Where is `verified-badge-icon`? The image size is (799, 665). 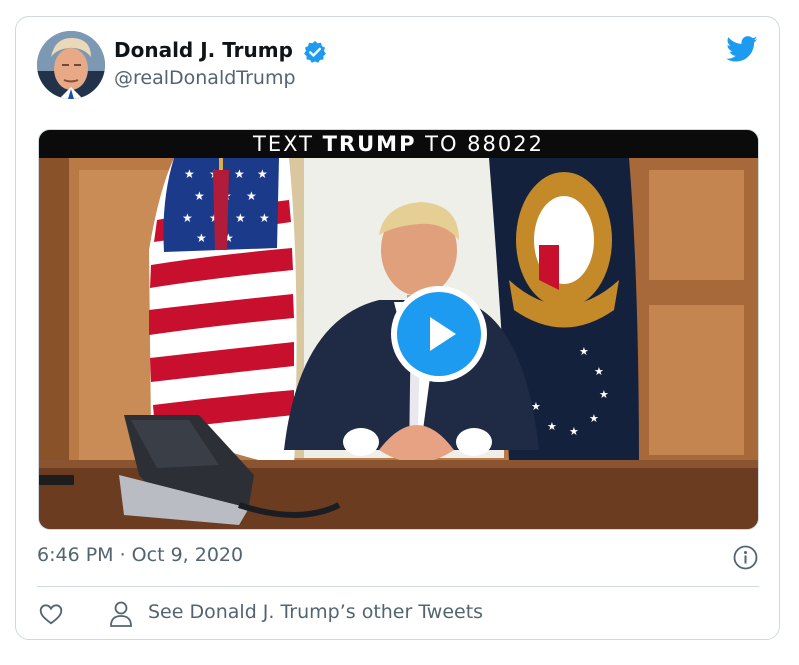
verified-badge-icon is located at coordinates (315, 52).